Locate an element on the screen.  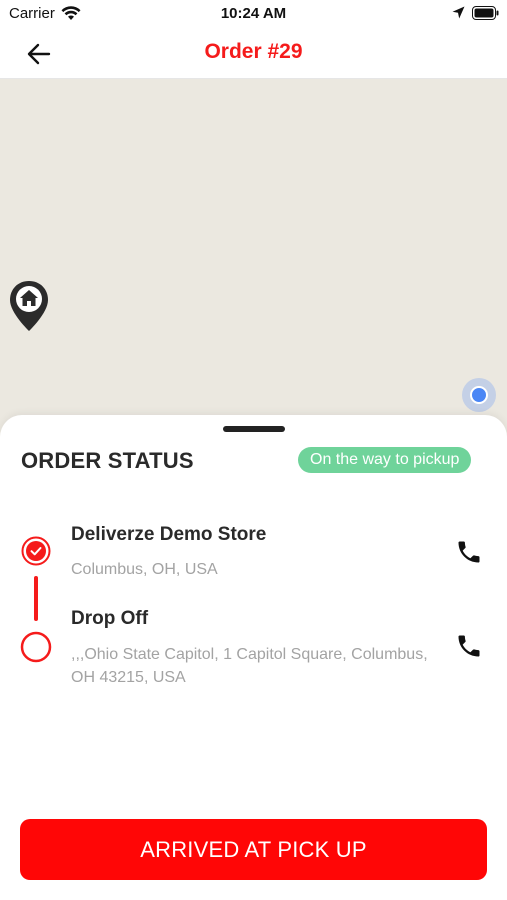
check-circle-icon is located at coordinates (36, 551).